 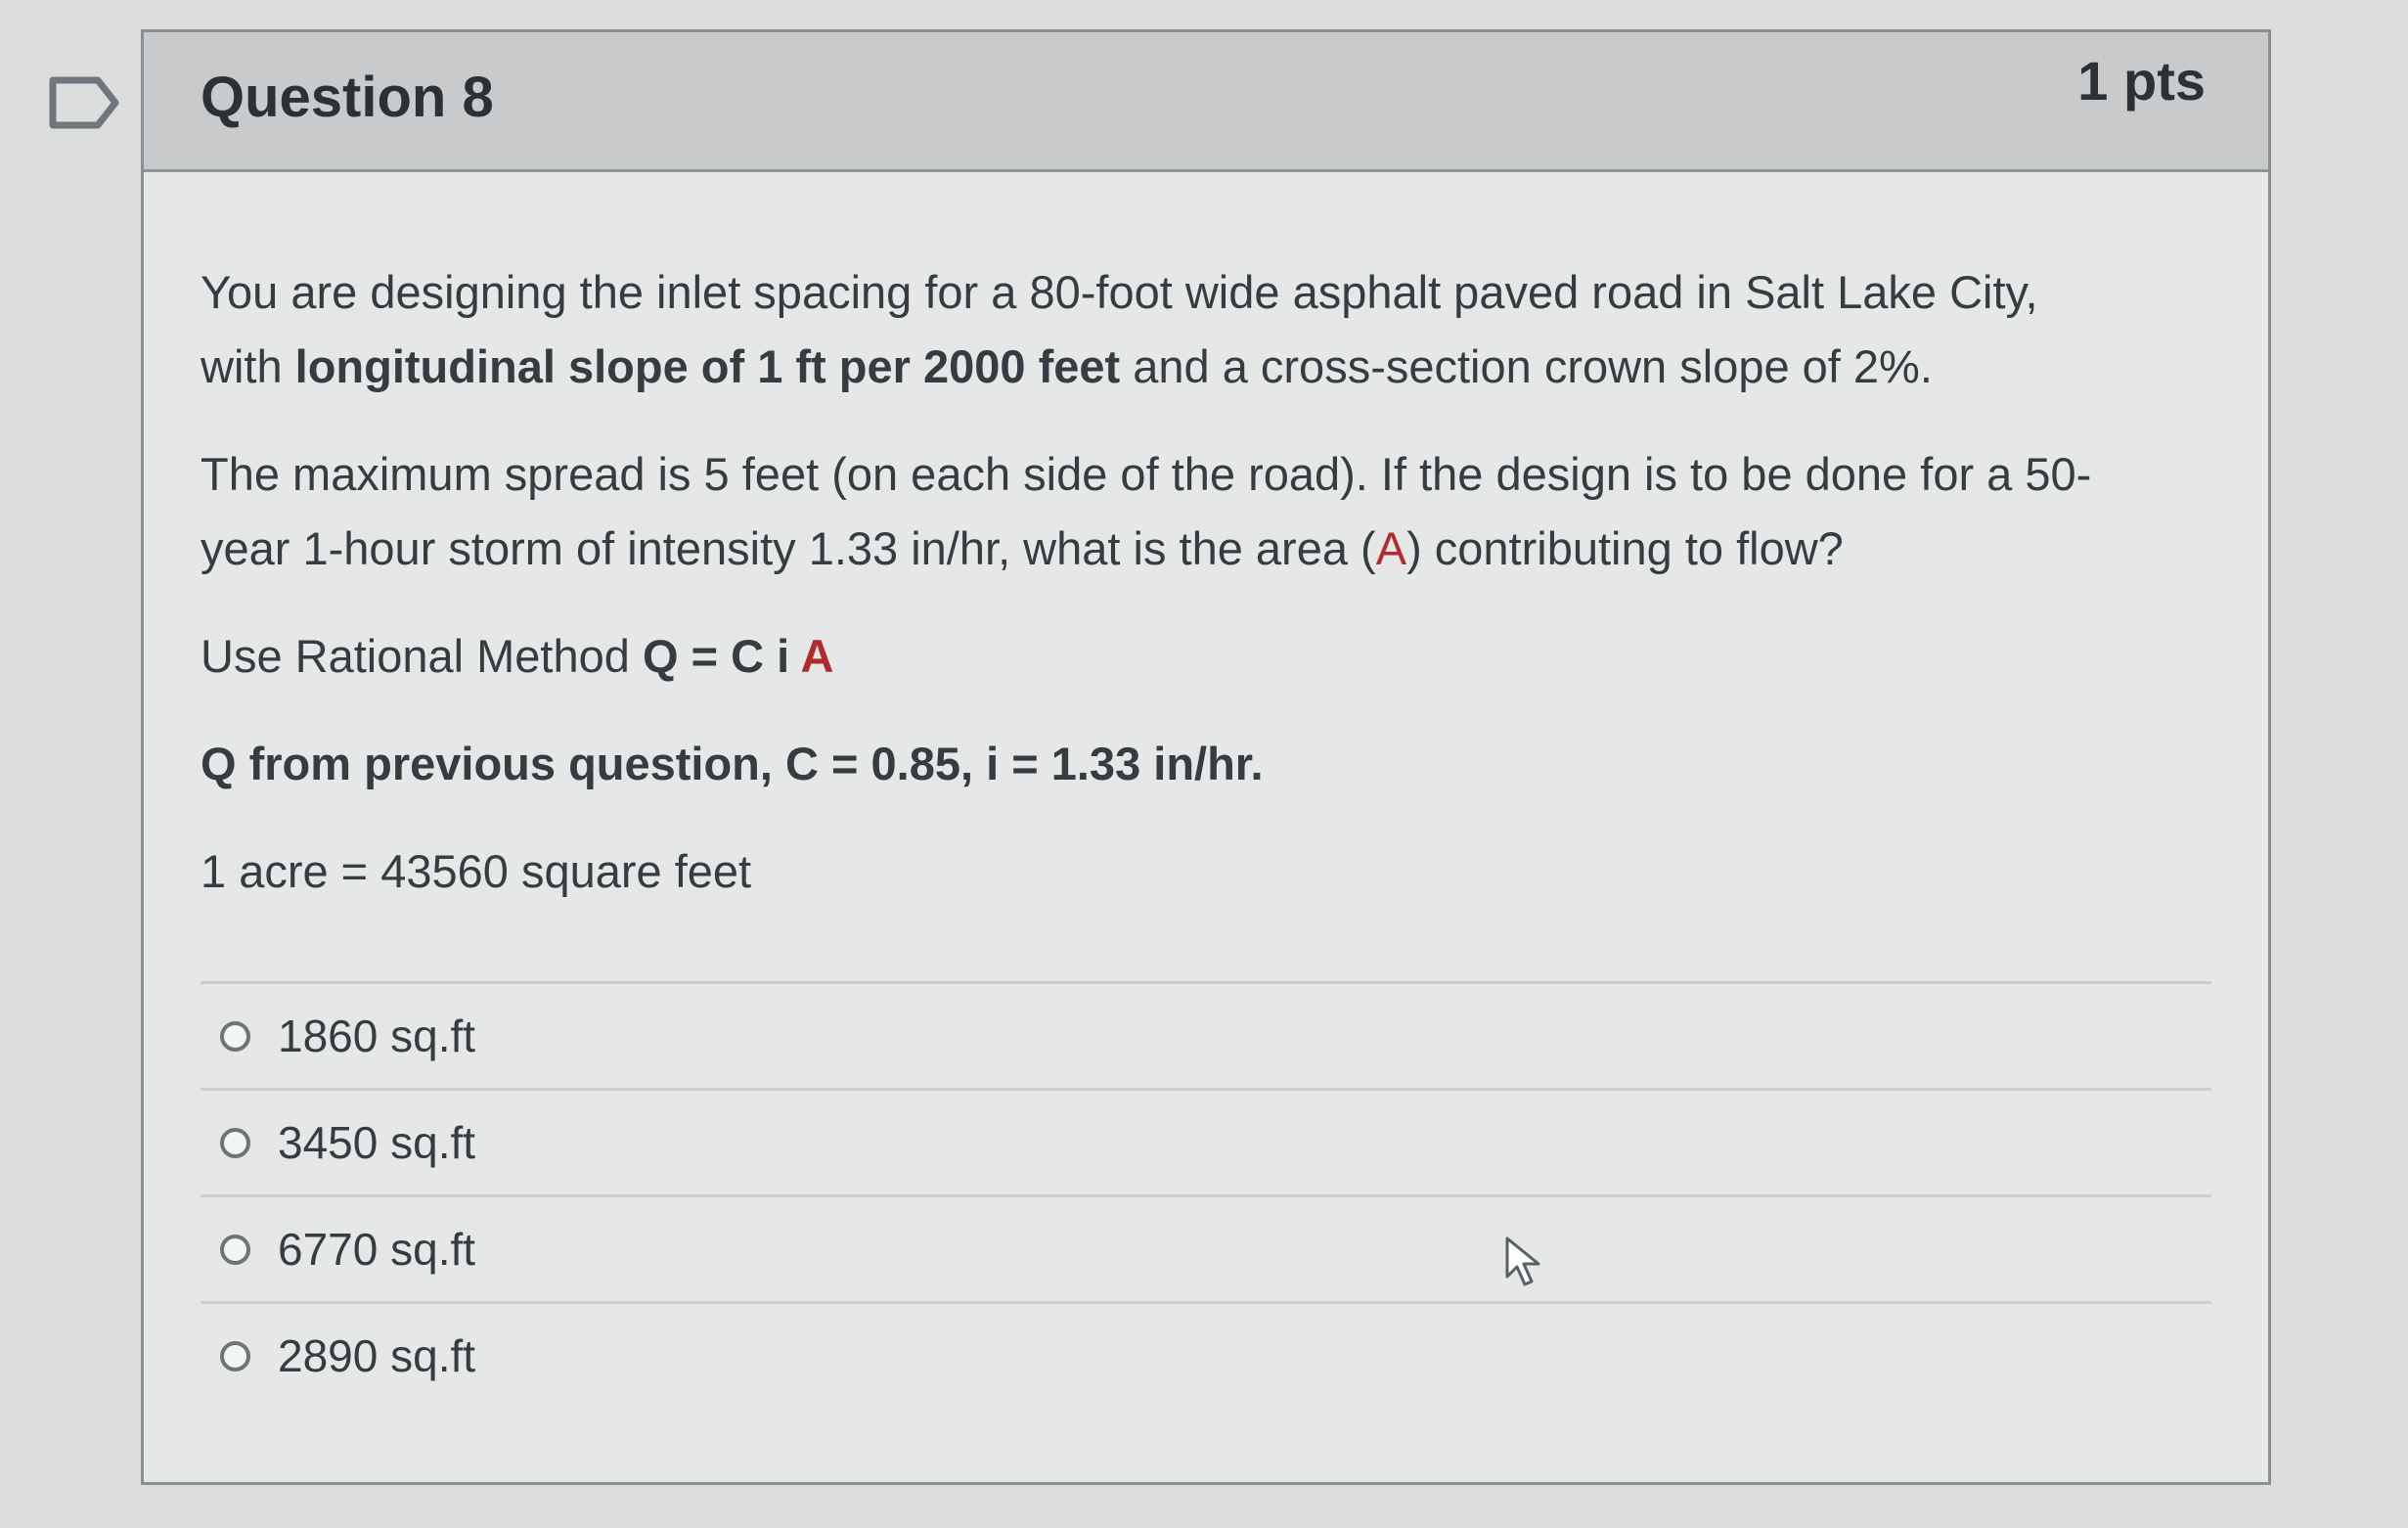 What do you see at coordinates (1206, 656) in the screenshot?
I see `rational-method-instruction: Use Rational Method Q = C i A` at bounding box center [1206, 656].